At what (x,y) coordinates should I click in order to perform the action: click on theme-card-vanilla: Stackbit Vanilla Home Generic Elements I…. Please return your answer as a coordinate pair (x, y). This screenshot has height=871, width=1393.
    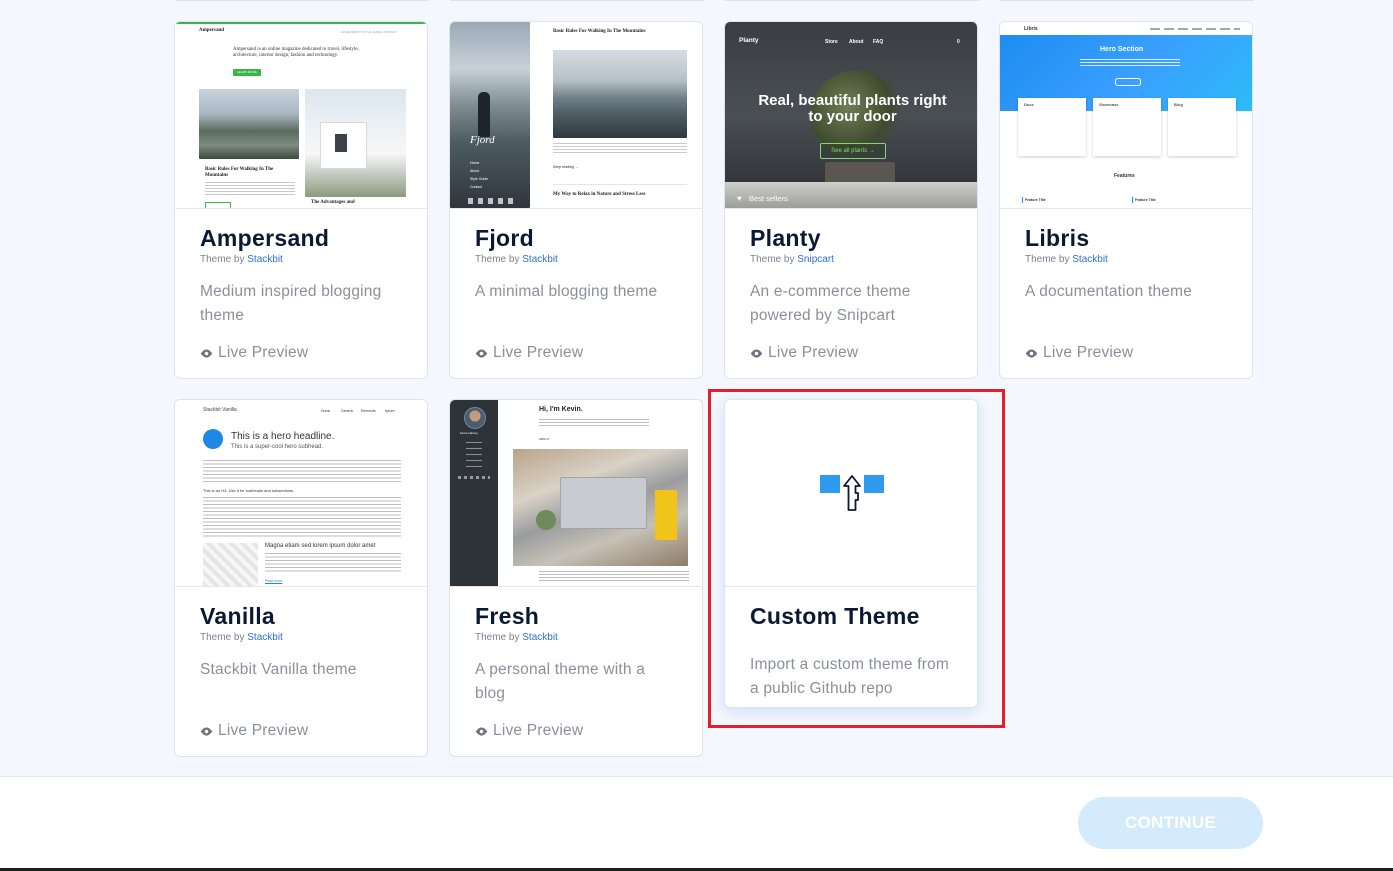
    Looking at the image, I should click on (301, 578).